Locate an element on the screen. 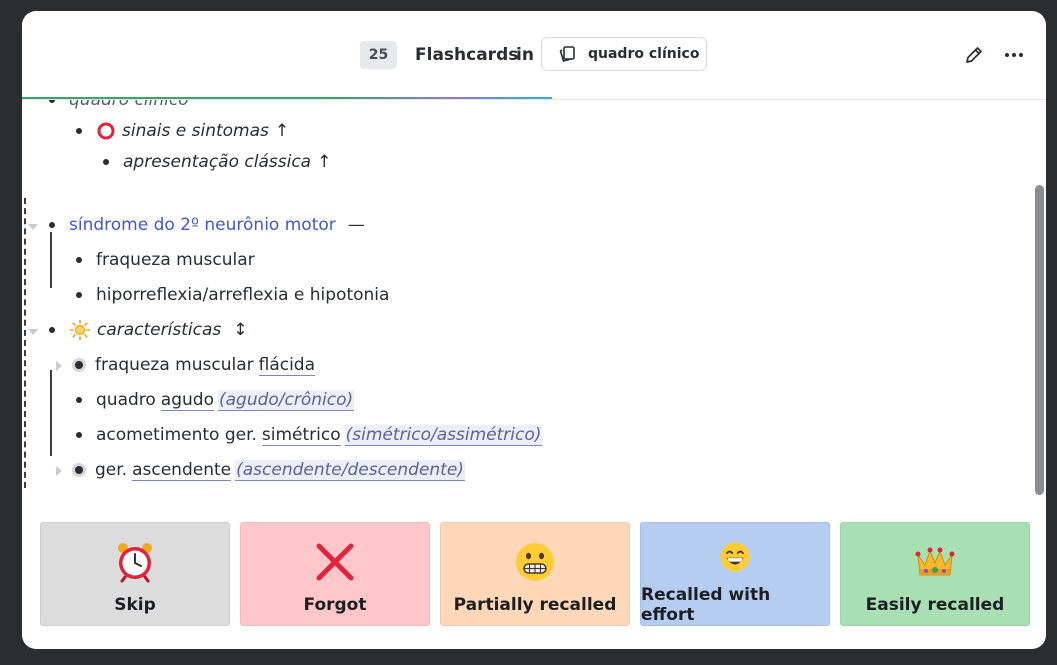  outline-item-ascendente: ger. ascendente (ascendente/descendente) is located at coordinates (270, 470).